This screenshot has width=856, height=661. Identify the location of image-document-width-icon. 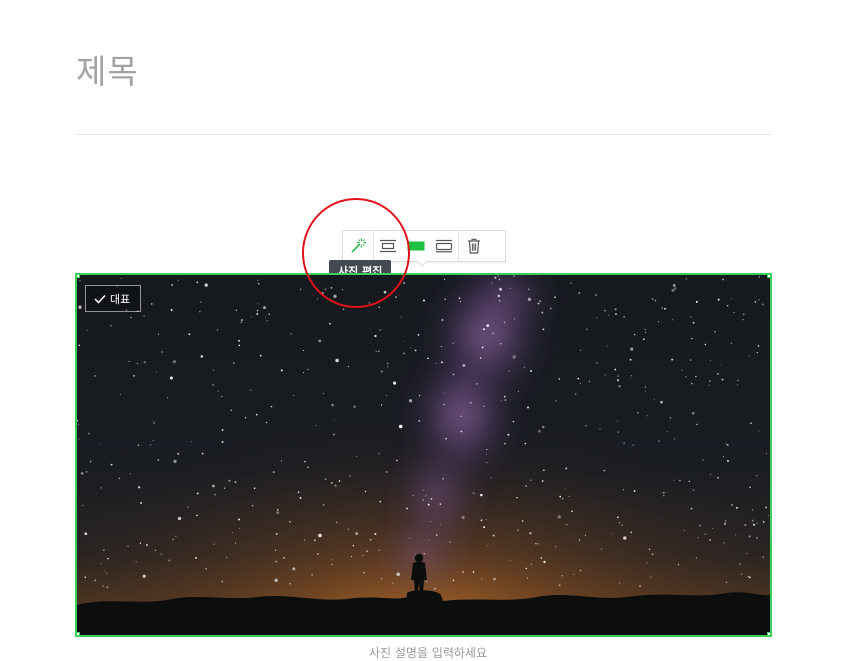
(444, 246).